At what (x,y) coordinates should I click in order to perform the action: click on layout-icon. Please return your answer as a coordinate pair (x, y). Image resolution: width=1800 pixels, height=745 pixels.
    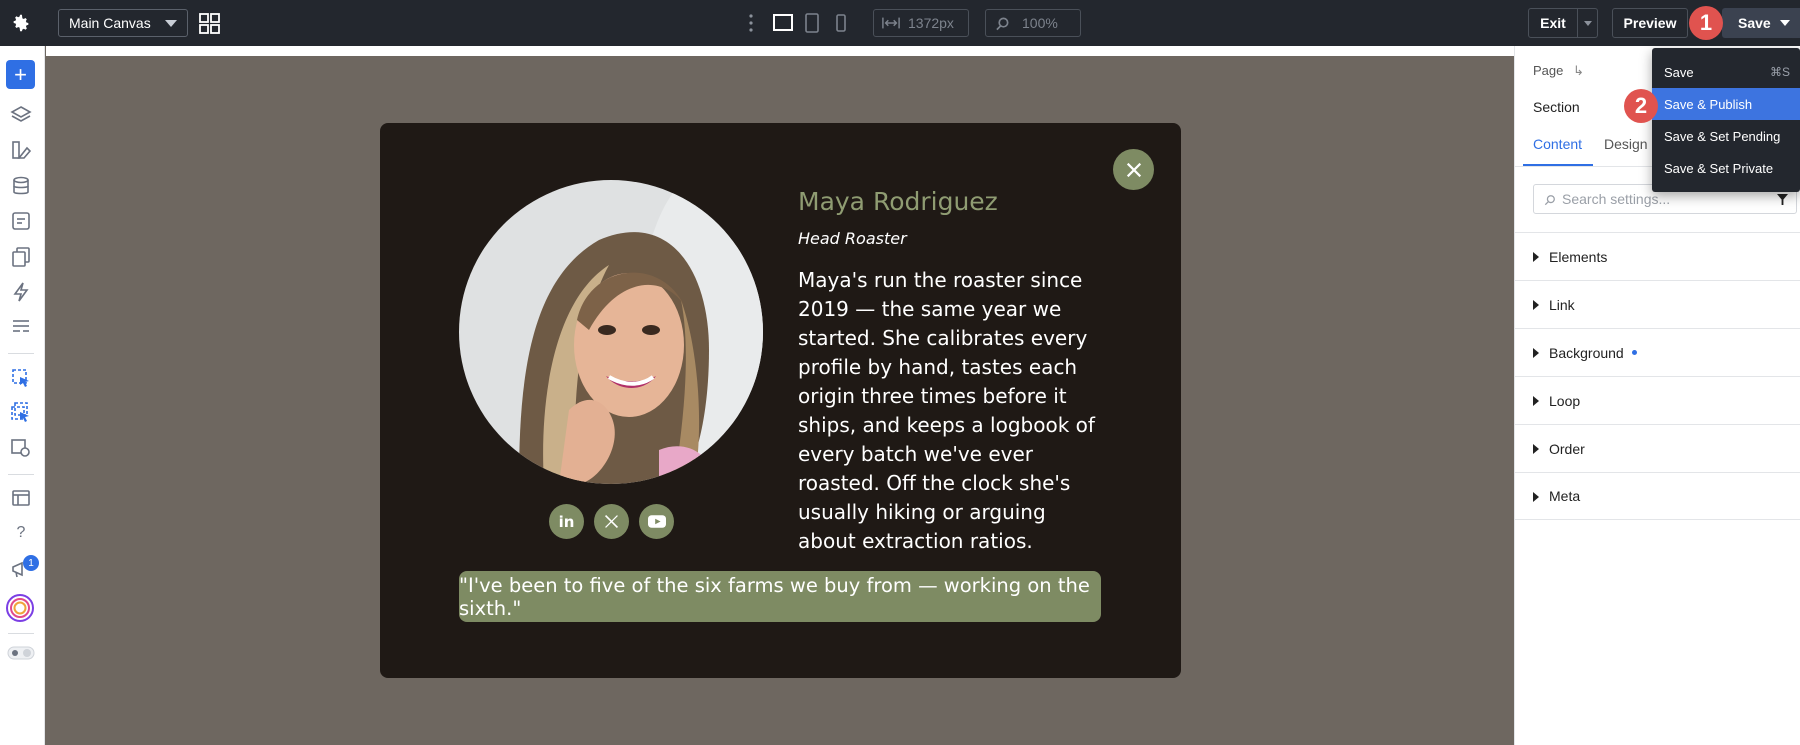
    Looking at the image, I should click on (21, 327).